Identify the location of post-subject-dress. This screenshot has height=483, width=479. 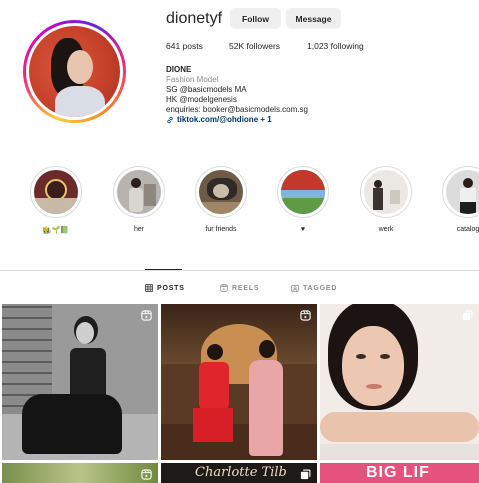
(266, 408).